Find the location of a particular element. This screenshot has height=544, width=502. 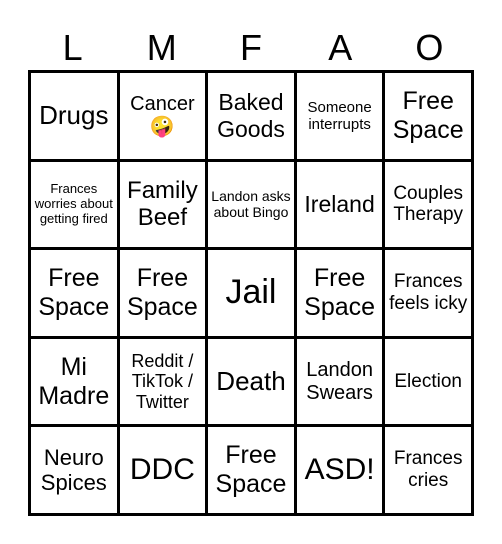

bingo-cell: Death is located at coordinates (251, 381).